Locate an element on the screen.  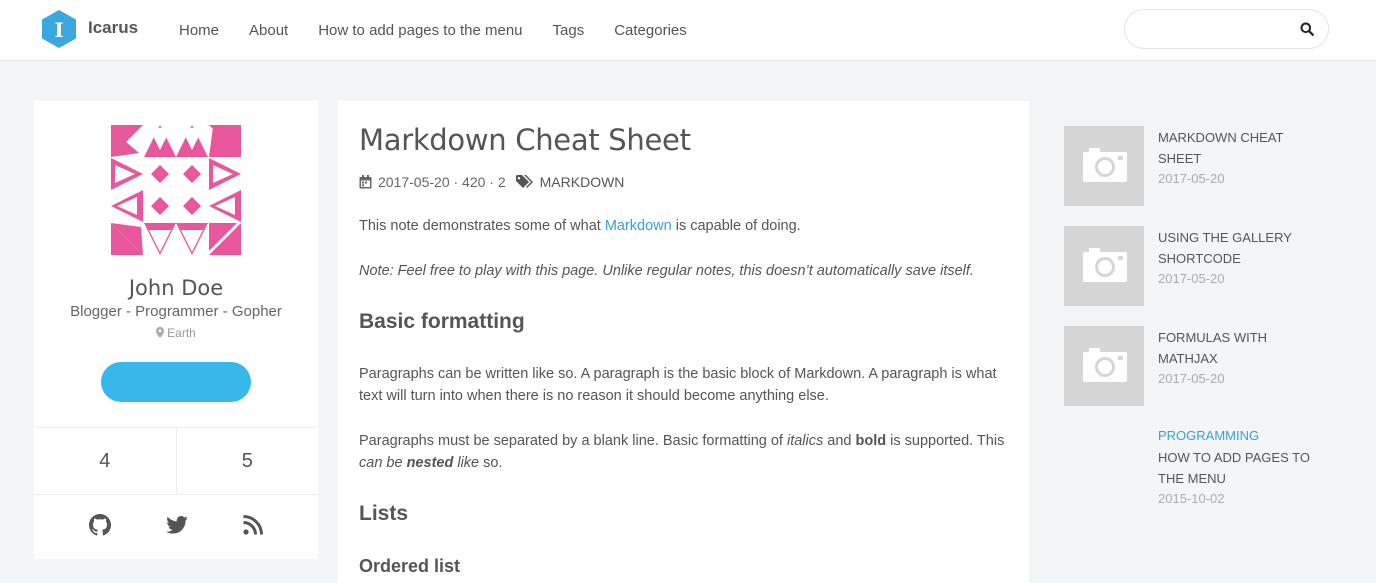
heading-basic-formatting: Basic formatting is located at coordinates (442, 321).